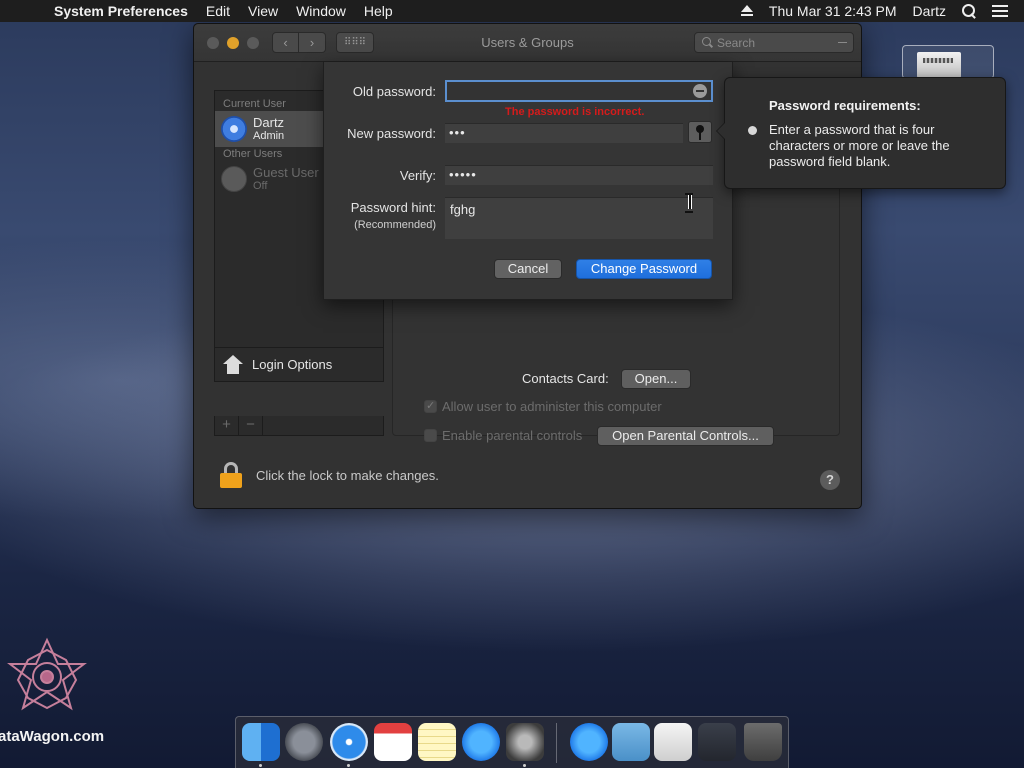  I want to click on password-error-message: The password is incorrect., so click(575, 112).